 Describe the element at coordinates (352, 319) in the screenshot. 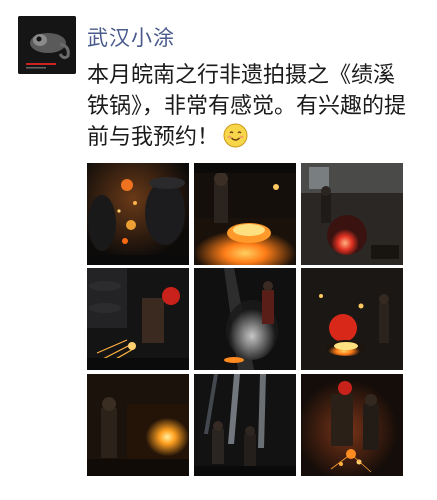

I see `photo-glowing-molds` at that location.